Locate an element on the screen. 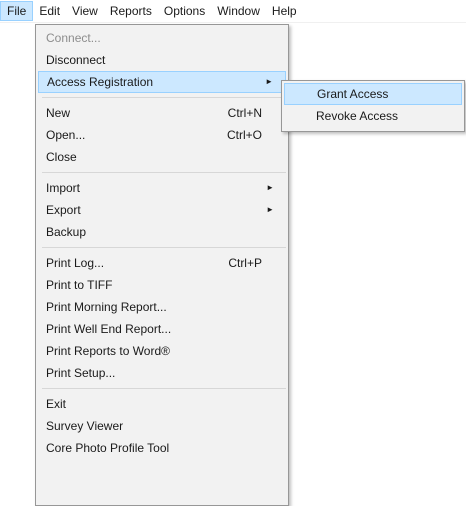  menu-item-label: Export is located at coordinates (63, 210).